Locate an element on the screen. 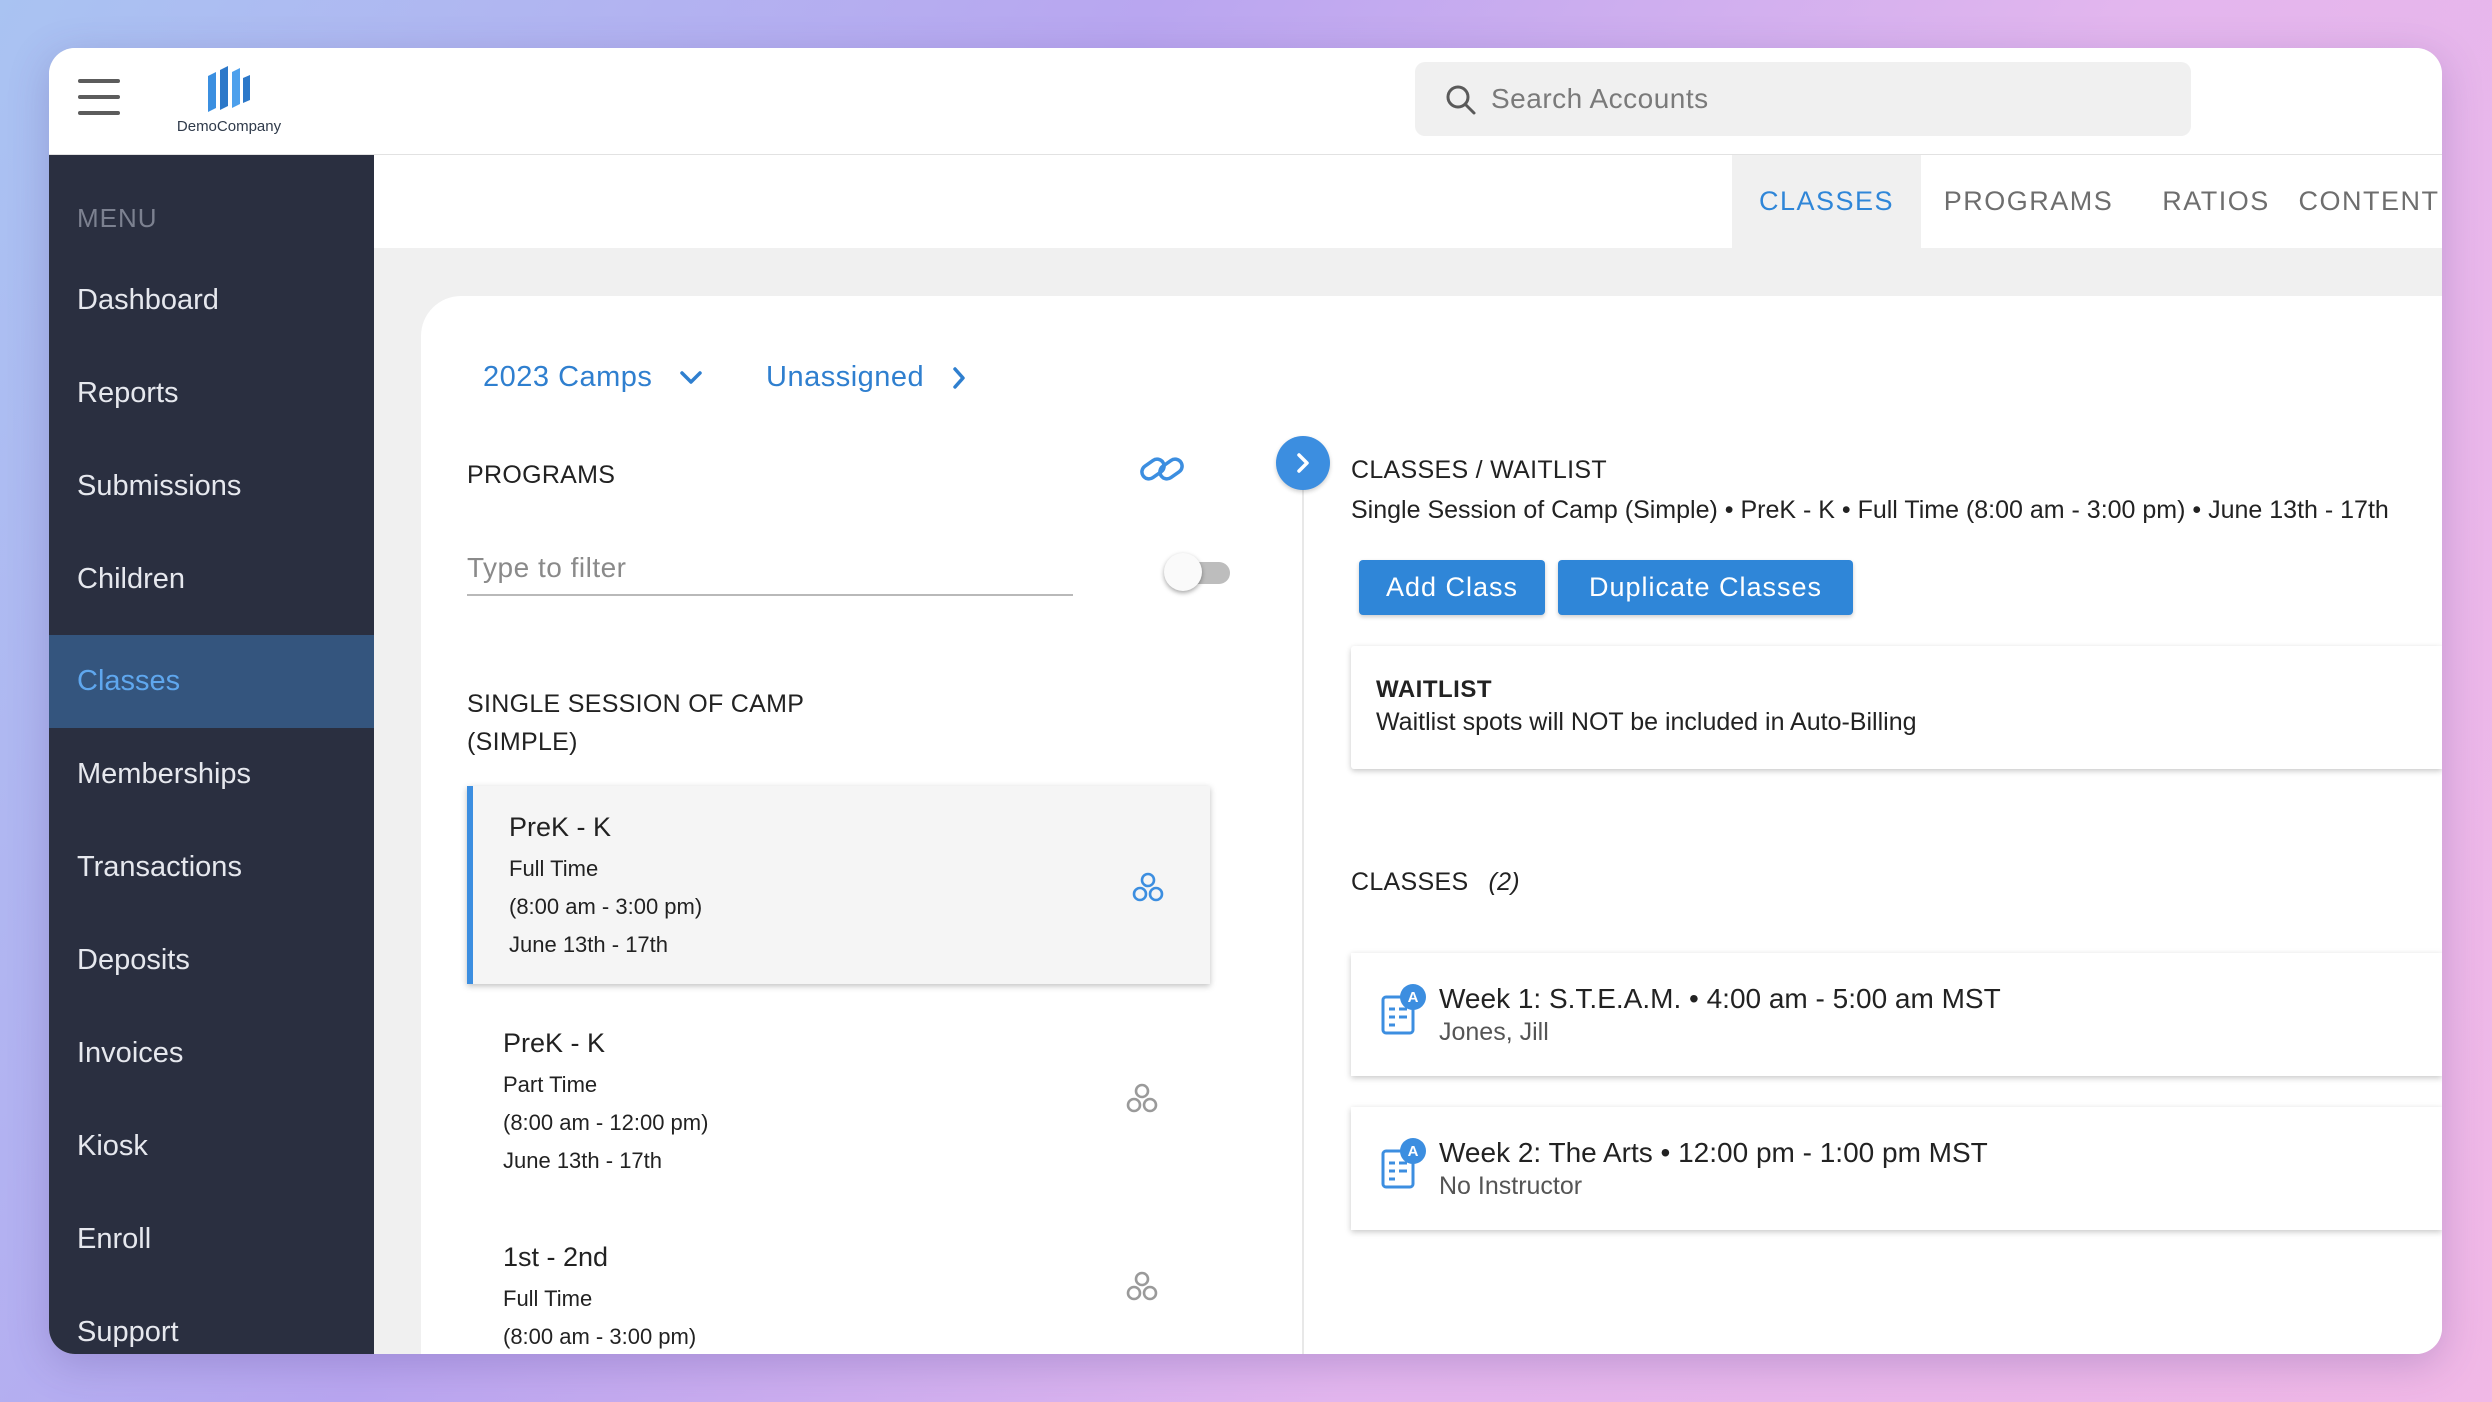 The width and height of the screenshot is (2492, 1402). sidebar-item-children: Children is located at coordinates (211, 579).